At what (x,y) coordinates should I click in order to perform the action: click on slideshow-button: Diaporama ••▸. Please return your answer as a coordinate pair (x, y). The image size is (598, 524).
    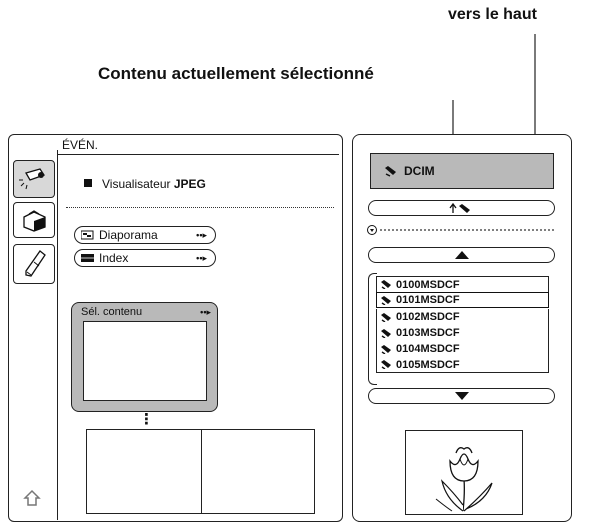
    Looking at the image, I should click on (145, 235).